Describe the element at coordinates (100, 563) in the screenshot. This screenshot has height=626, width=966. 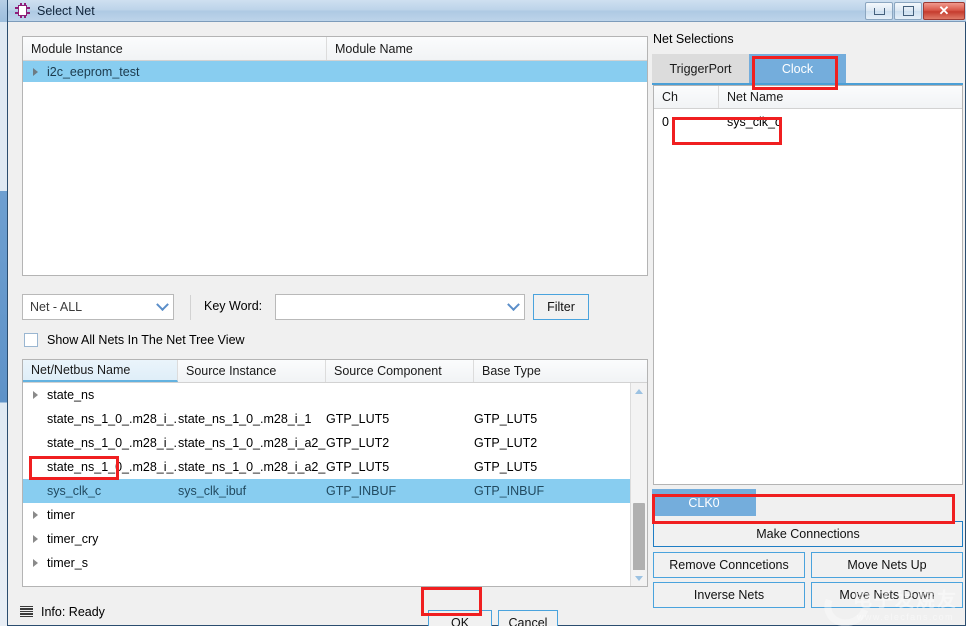
I see `net-name-cell: timer_s` at that location.